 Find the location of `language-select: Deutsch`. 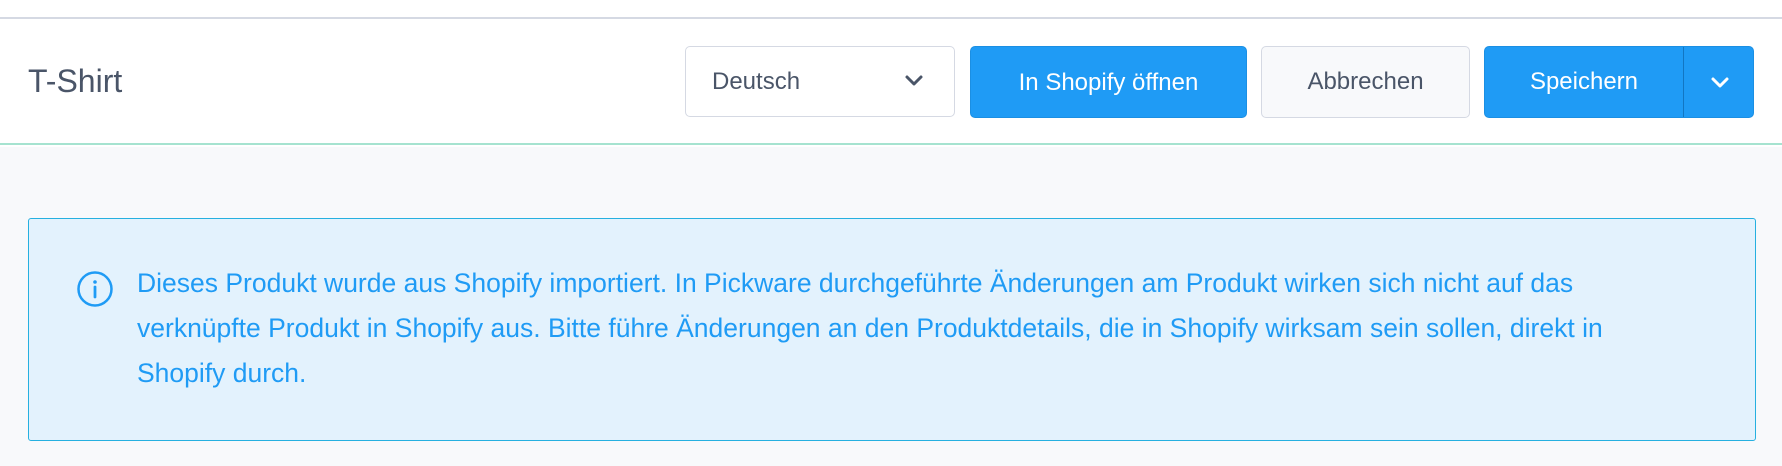

language-select: Deutsch is located at coordinates (820, 81).